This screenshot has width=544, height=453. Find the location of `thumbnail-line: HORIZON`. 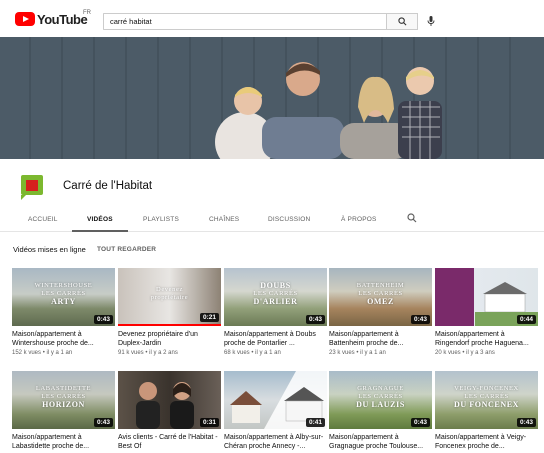

thumbnail-line: HORIZON is located at coordinates (63, 404).